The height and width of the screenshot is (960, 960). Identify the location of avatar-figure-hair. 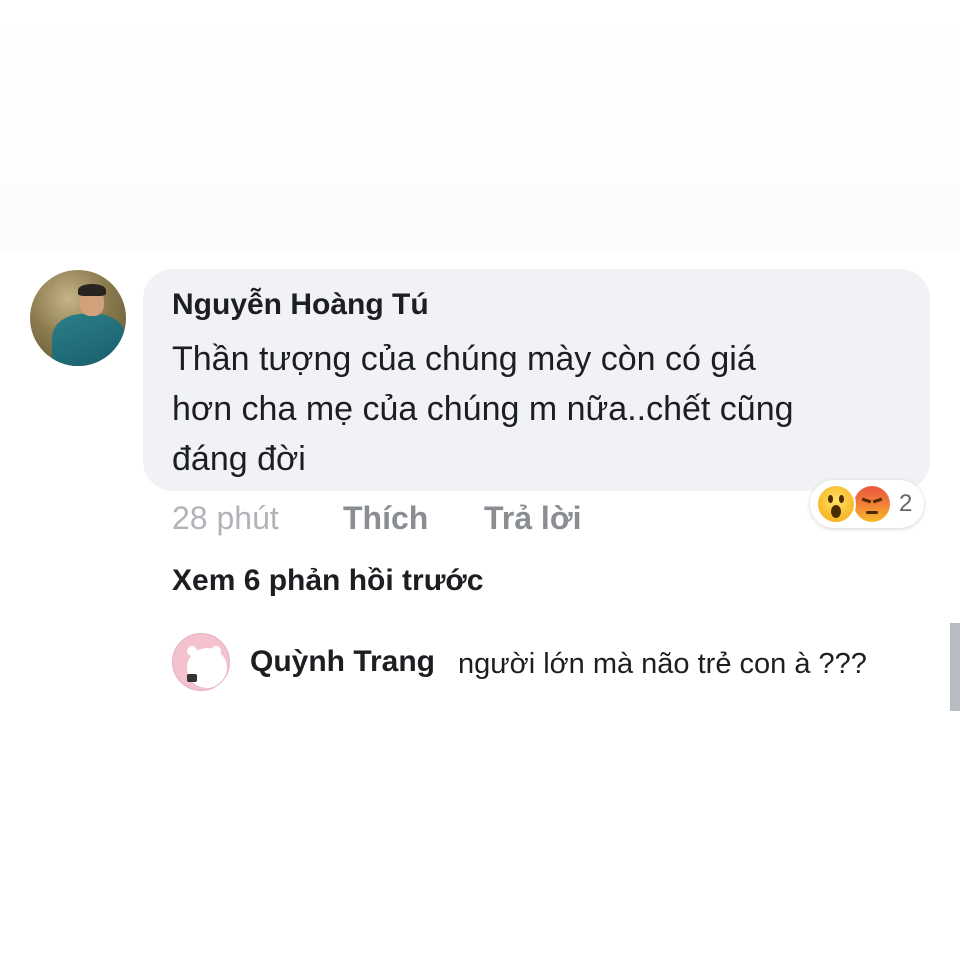
(92, 290).